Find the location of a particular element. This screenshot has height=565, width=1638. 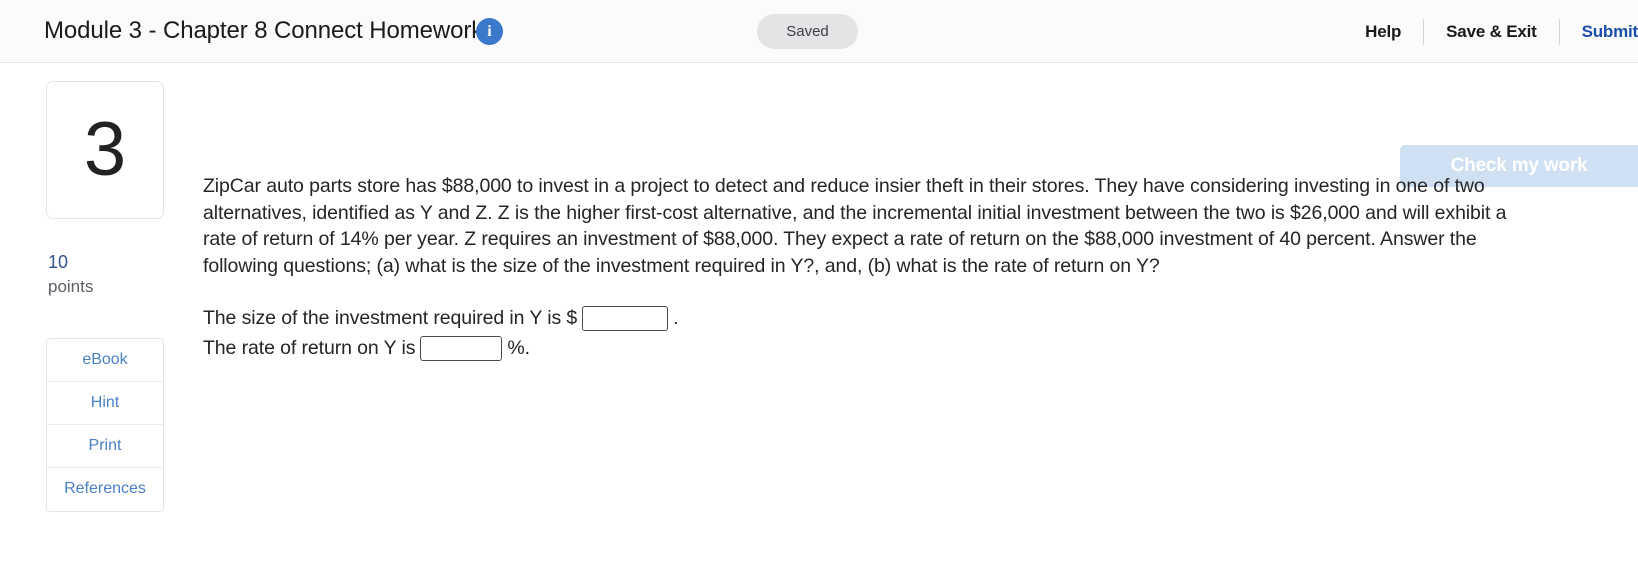

points-value: 10 is located at coordinates (58, 262).